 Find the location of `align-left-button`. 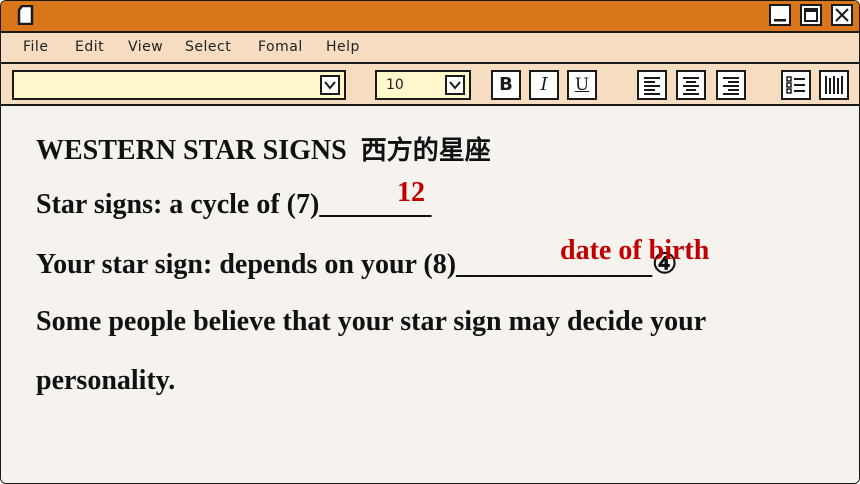

align-left-button is located at coordinates (652, 85).